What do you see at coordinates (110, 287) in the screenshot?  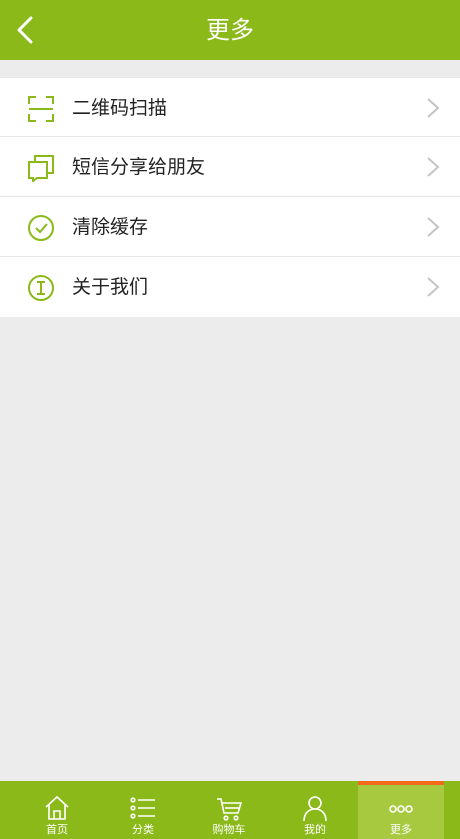 I see `menu-item-label: 关于我们` at bounding box center [110, 287].